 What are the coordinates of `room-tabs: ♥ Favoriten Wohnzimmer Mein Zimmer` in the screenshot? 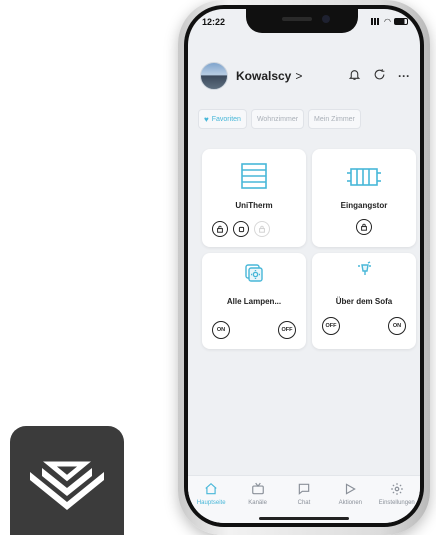 It's located at (305, 120).